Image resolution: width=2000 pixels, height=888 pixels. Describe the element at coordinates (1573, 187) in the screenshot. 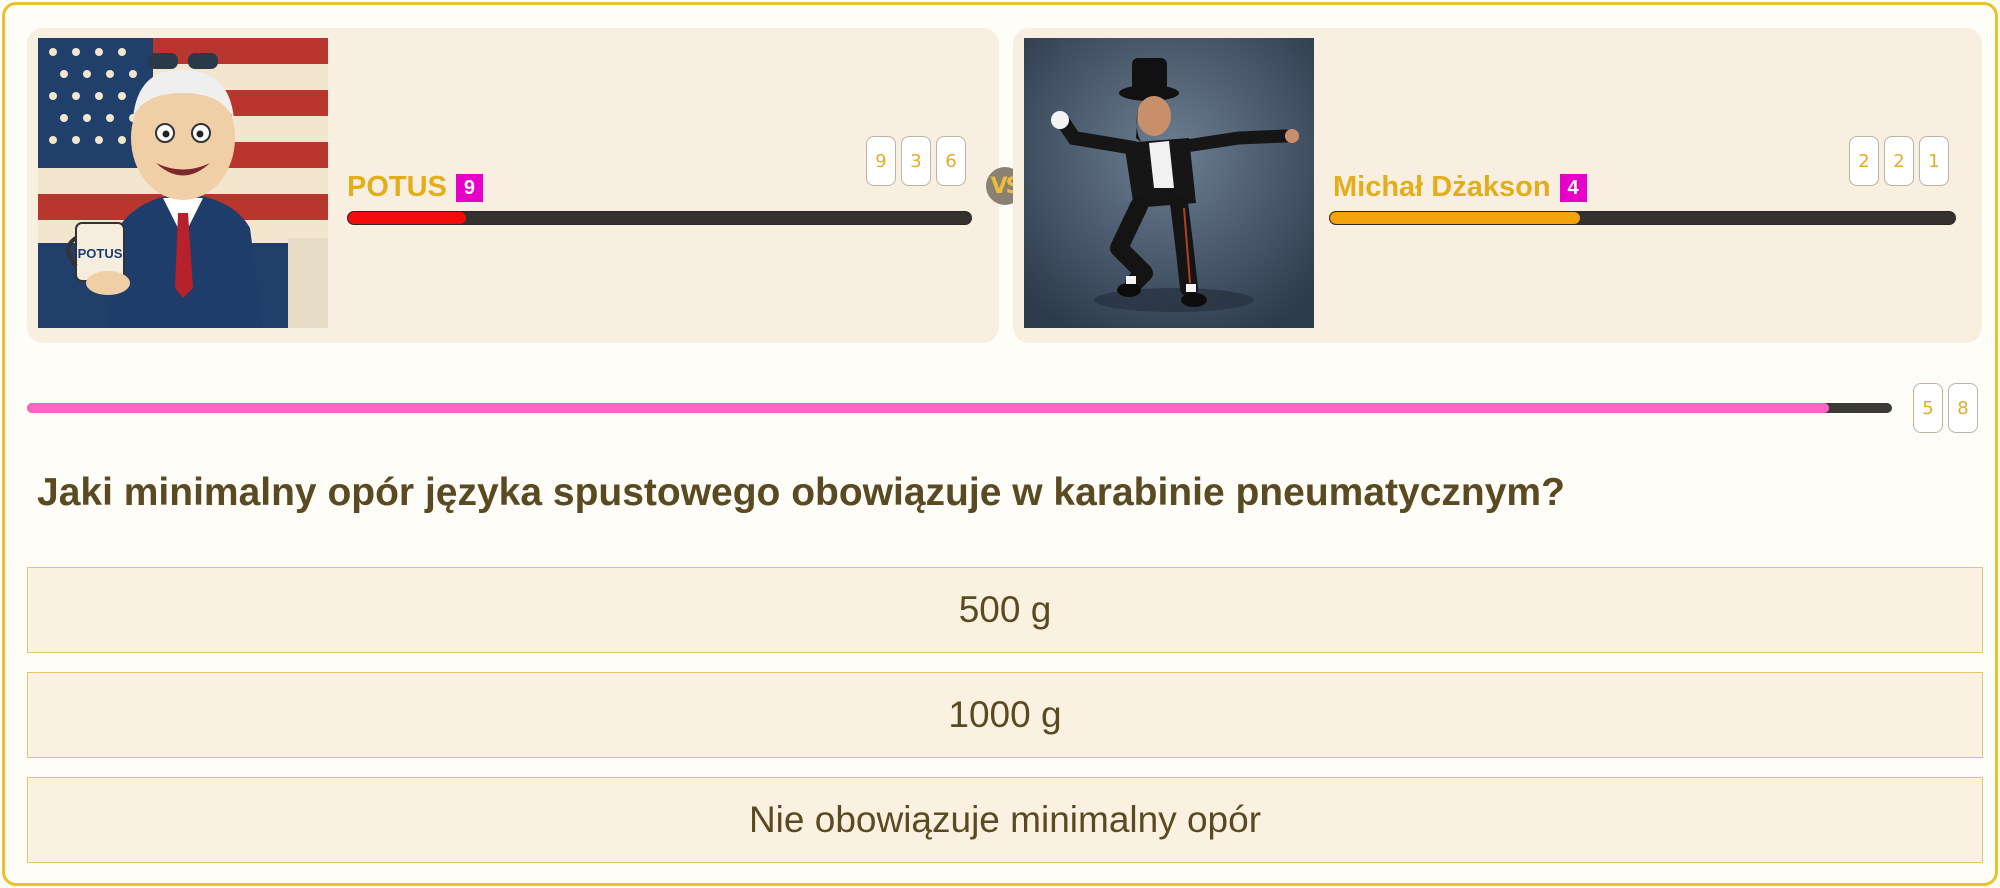

I see `player-2-level-badge: 4` at that location.